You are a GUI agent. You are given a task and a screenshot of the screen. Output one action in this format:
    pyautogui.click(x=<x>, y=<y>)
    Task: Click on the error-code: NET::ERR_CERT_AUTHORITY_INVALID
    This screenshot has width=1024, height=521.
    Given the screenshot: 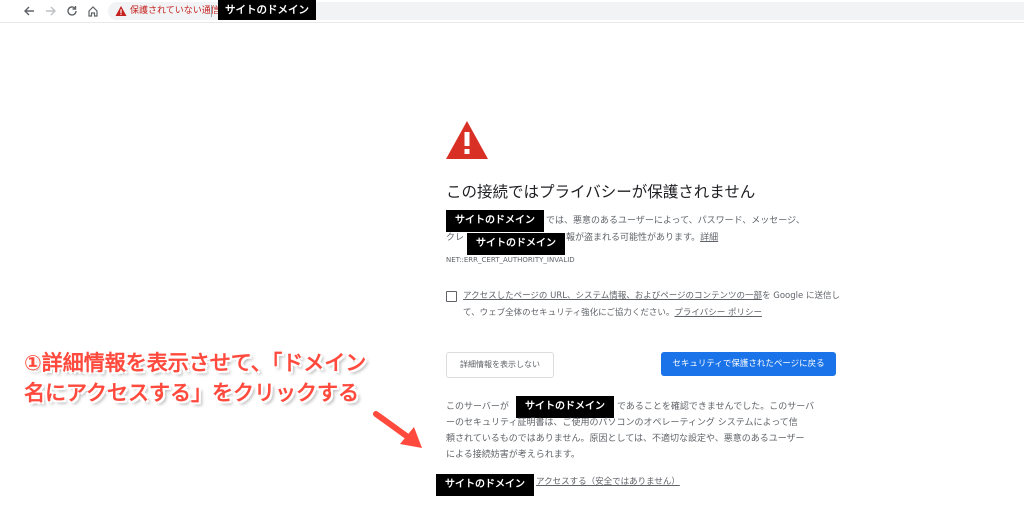 What is the action you would take?
    pyautogui.click(x=510, y=260)
    